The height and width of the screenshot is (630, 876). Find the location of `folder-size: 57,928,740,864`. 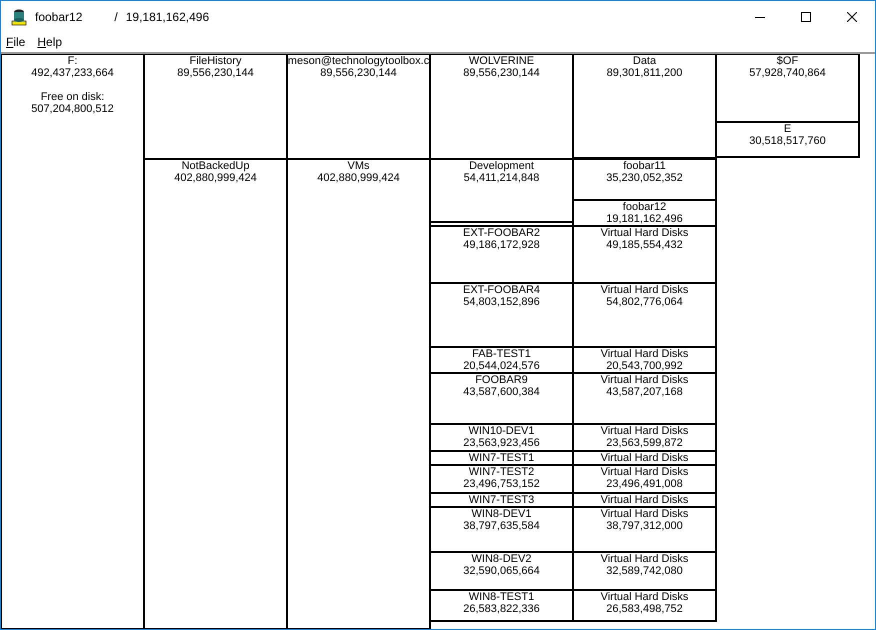

folder-size: 57,928,740,864 is located at coordinates (787, 73).